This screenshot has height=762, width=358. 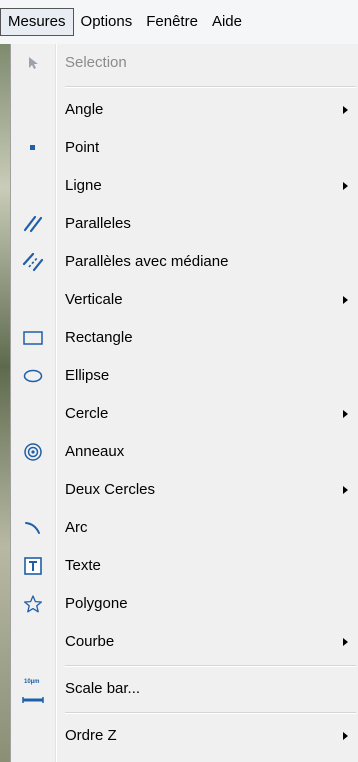 I want to click on rings-icon, so click(x=33, y=452).